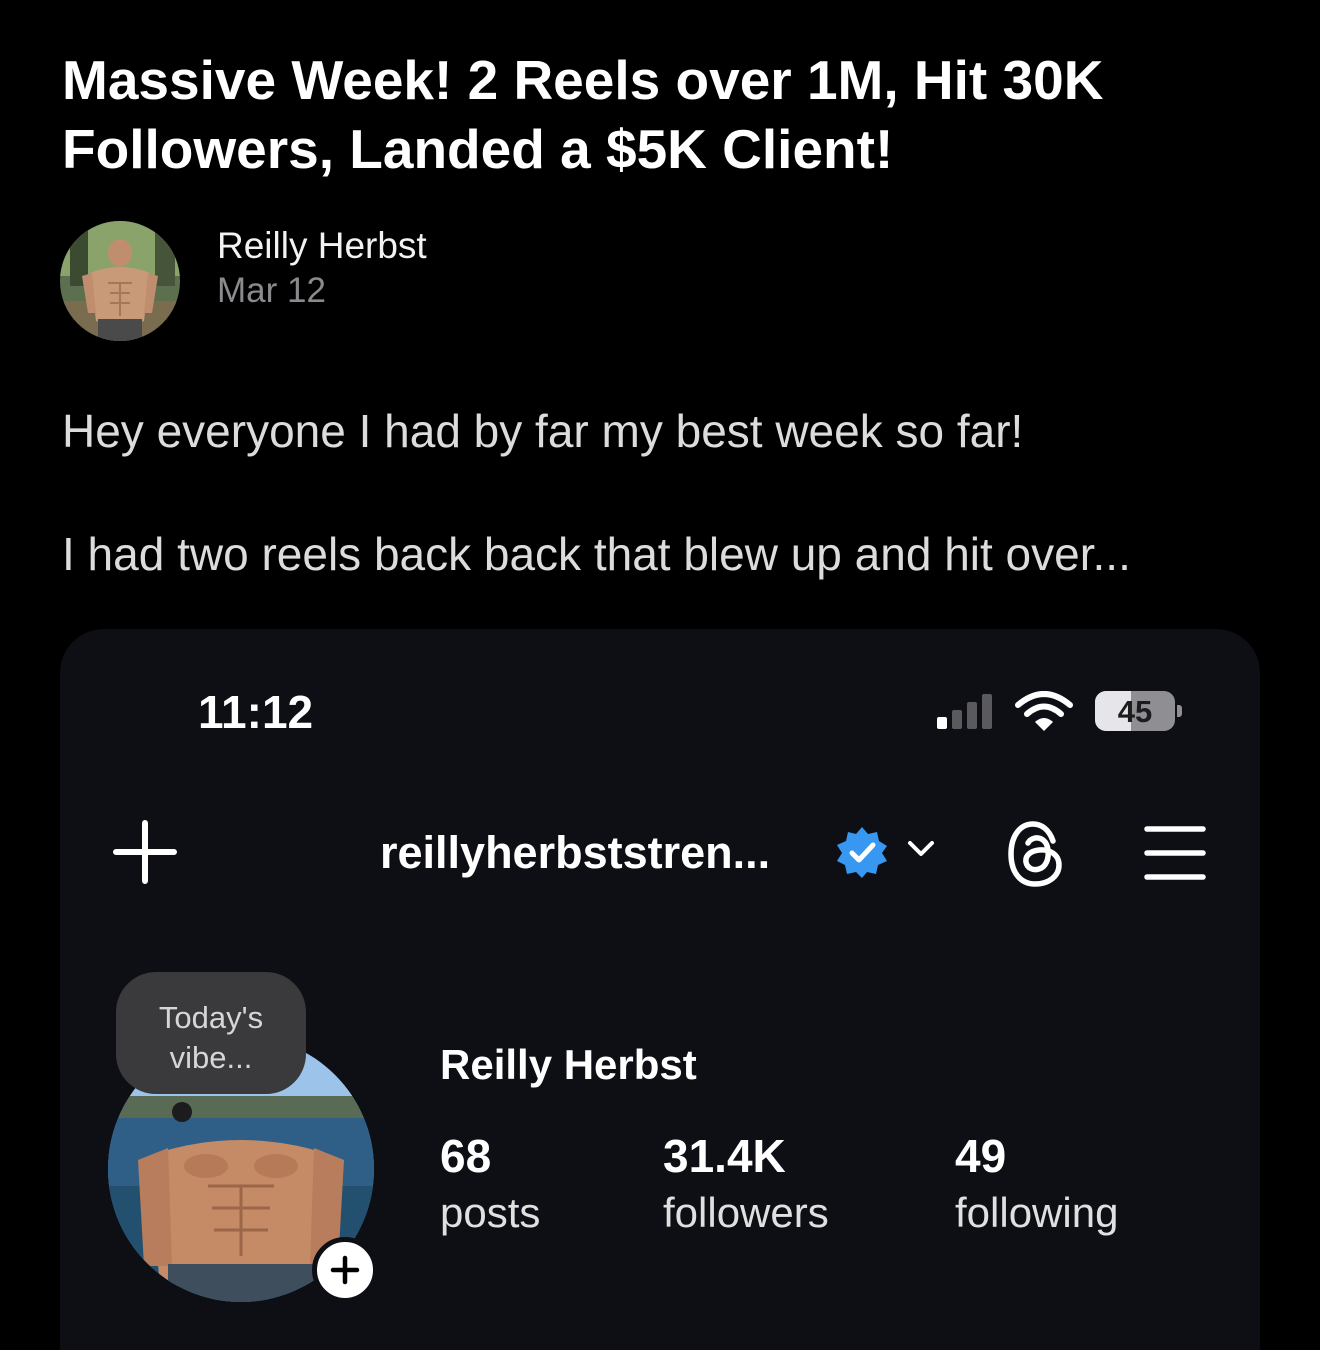 This screenshot has width=1320, height=1350. I want to click on stat-posts: 68 posts, so click(490, 1184).